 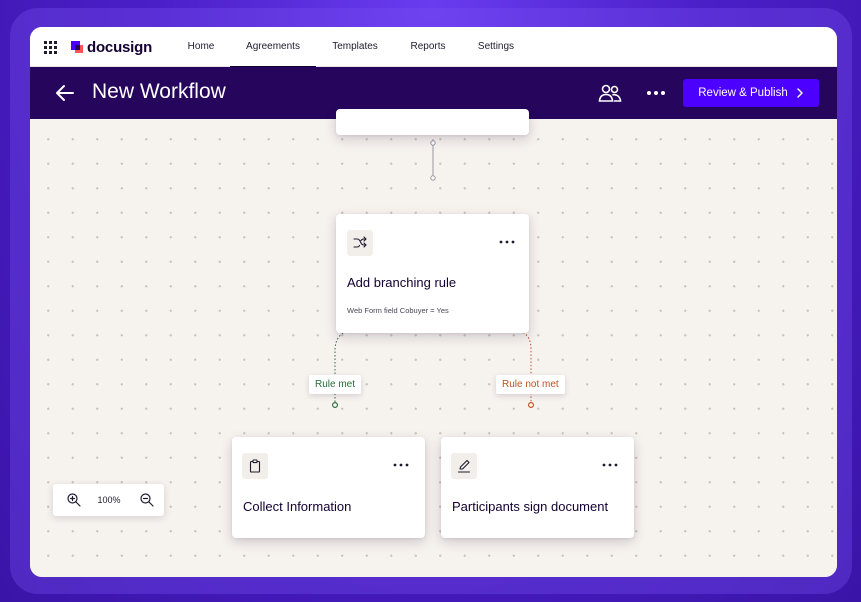 I want to click on review-publish-label: Review & Publish, so click(x=743, y=93).